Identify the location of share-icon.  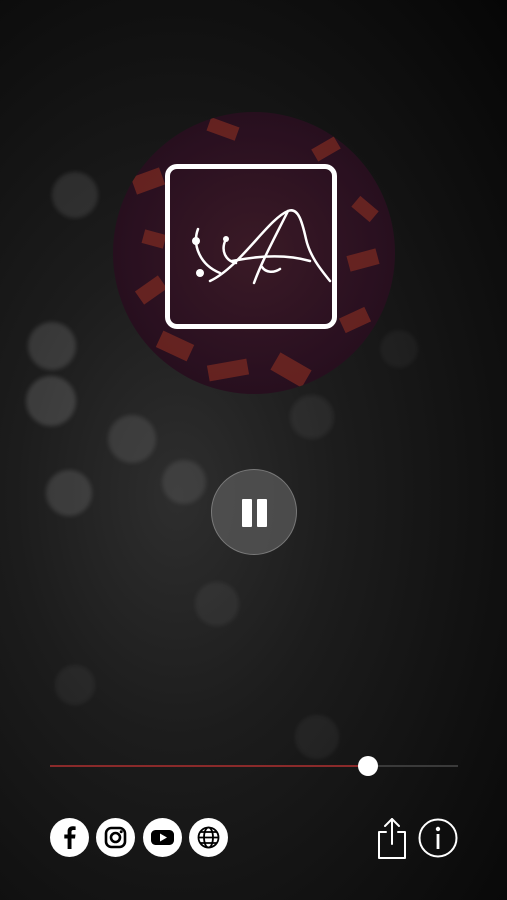
(392, 838).